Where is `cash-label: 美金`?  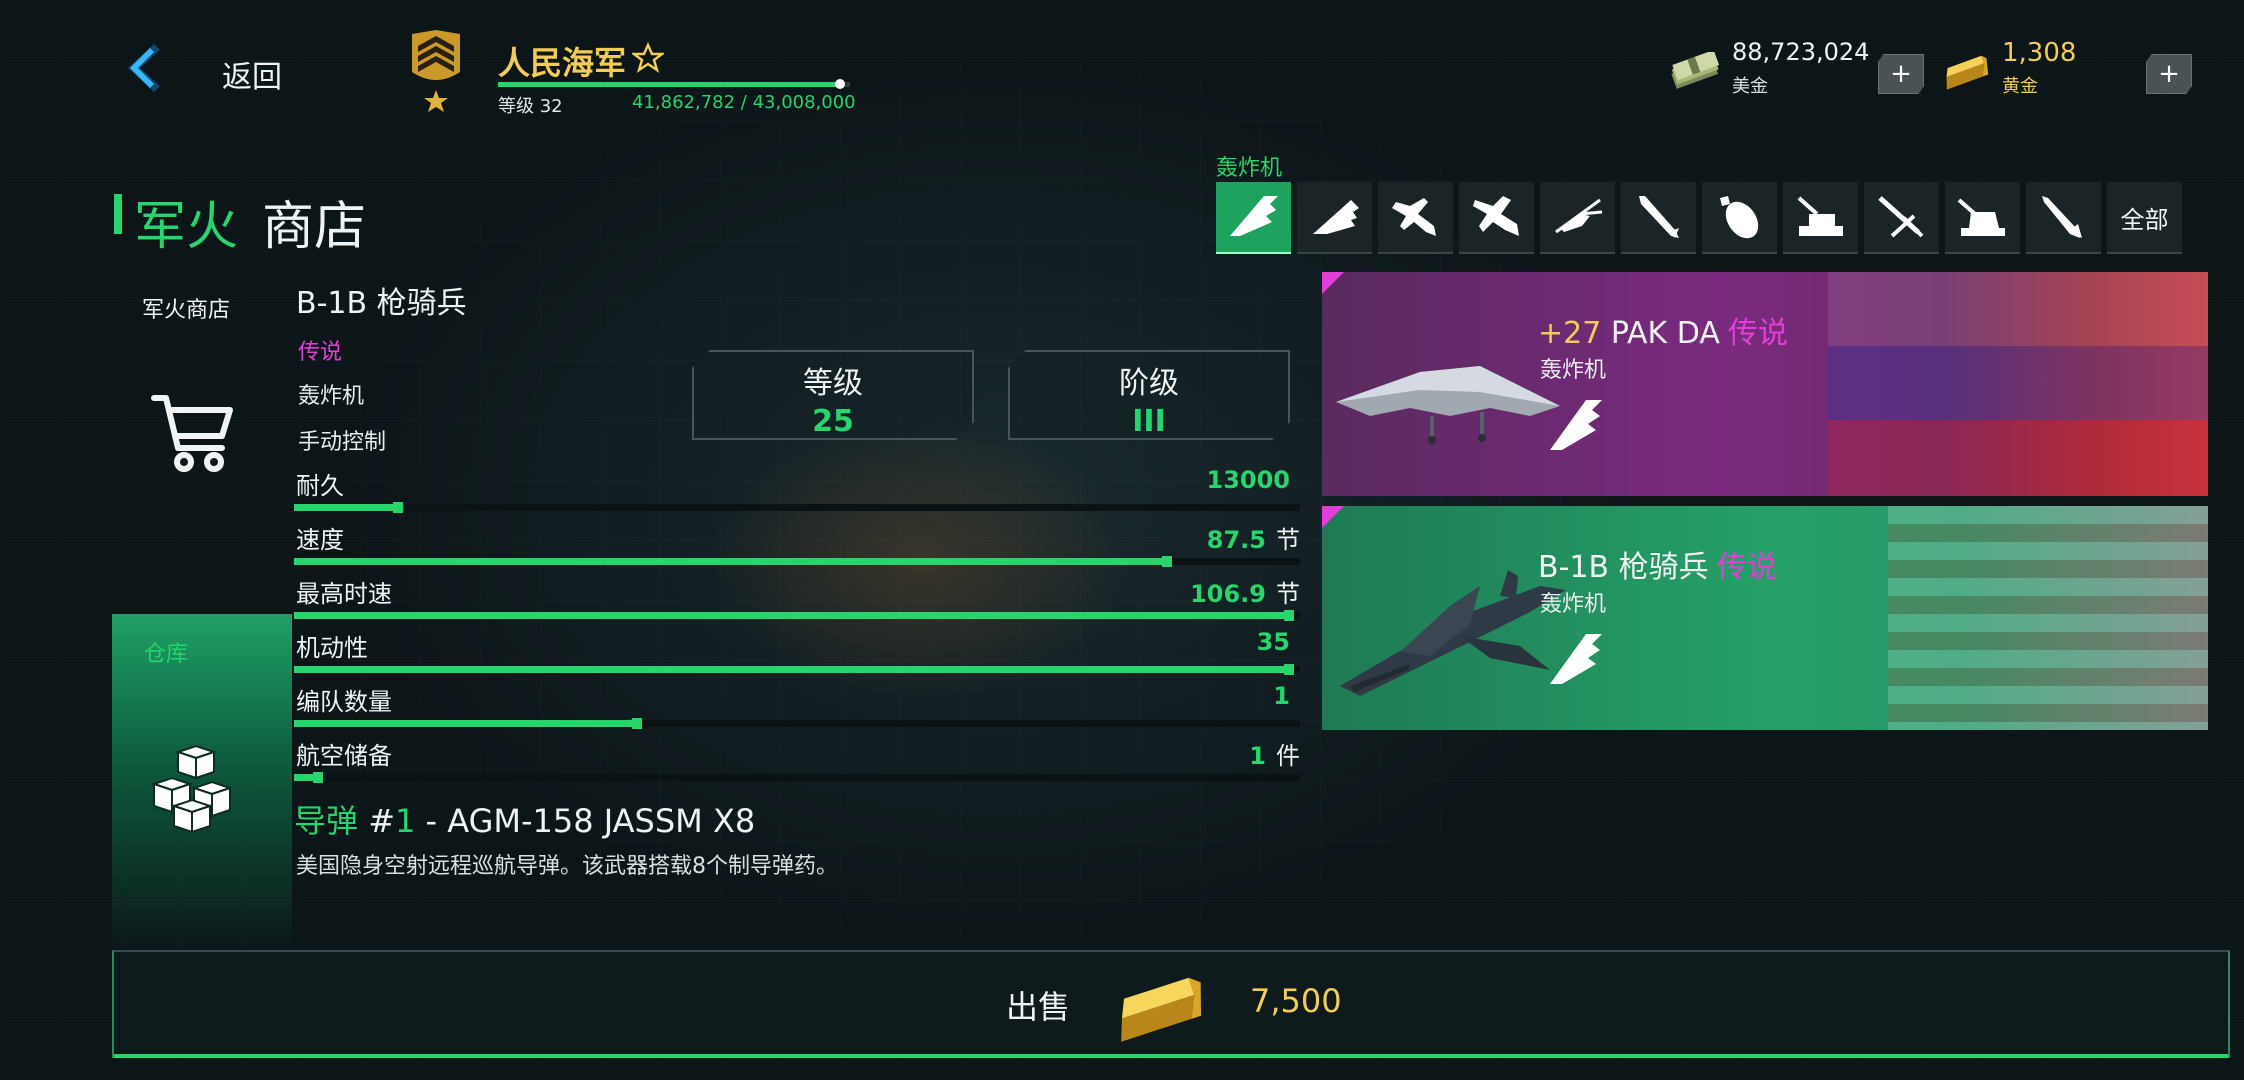
cash-label: 美金 is located at coordinates (1750, 86).